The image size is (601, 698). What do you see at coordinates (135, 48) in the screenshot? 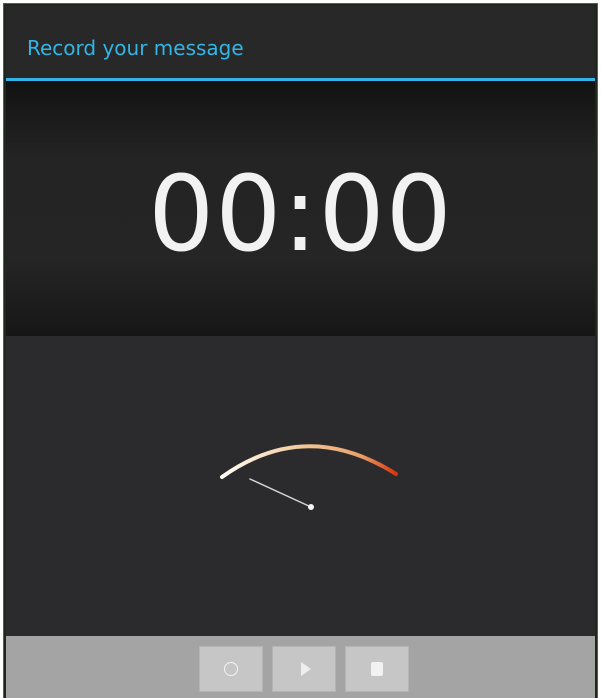
I see `dialog-title: Record your message` at bounding box center [135, 48].